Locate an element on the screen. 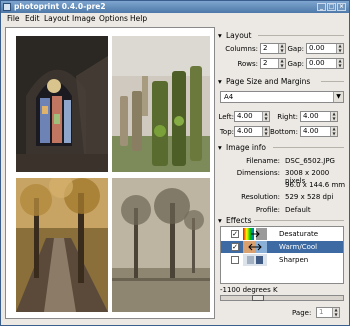  mossy-posts-image is located at coordinates (161, 104).